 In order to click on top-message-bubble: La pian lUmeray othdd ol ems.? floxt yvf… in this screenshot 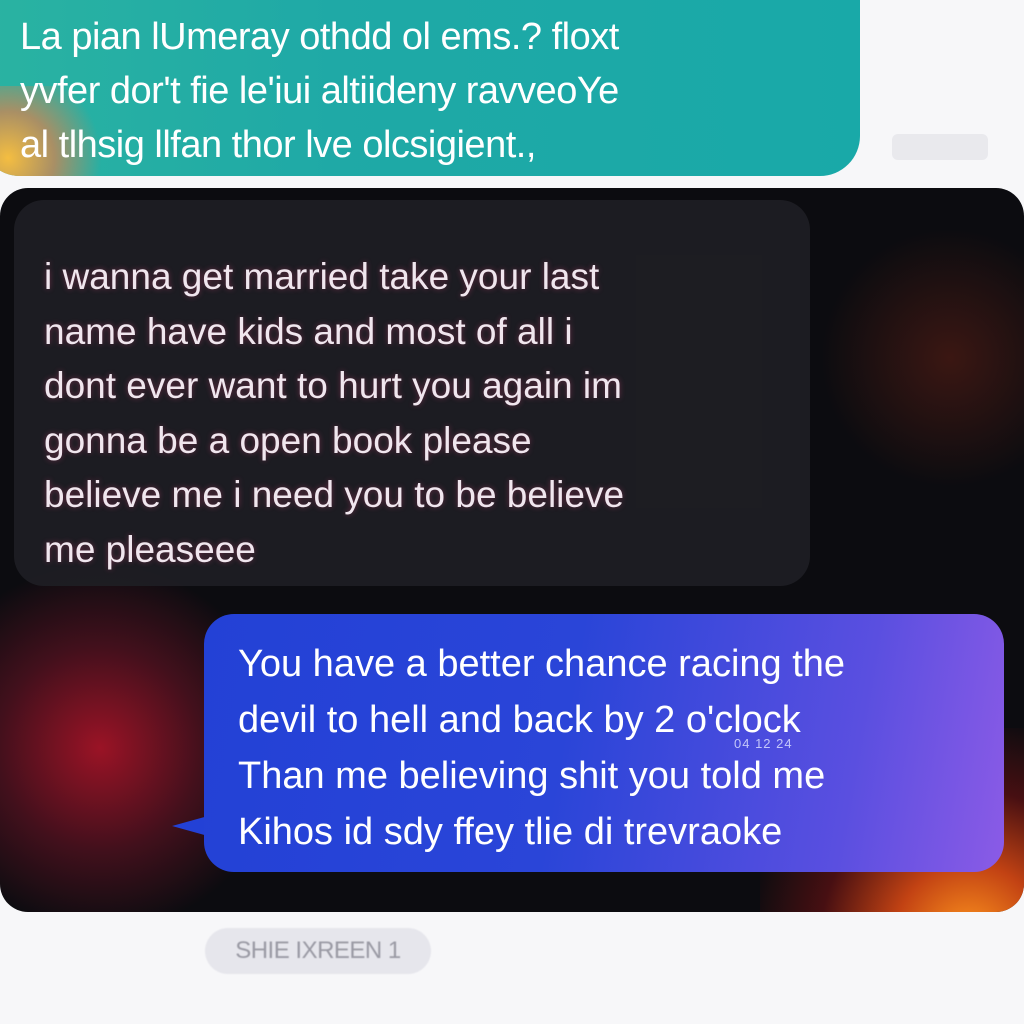, I will do `click(430, 88)`.